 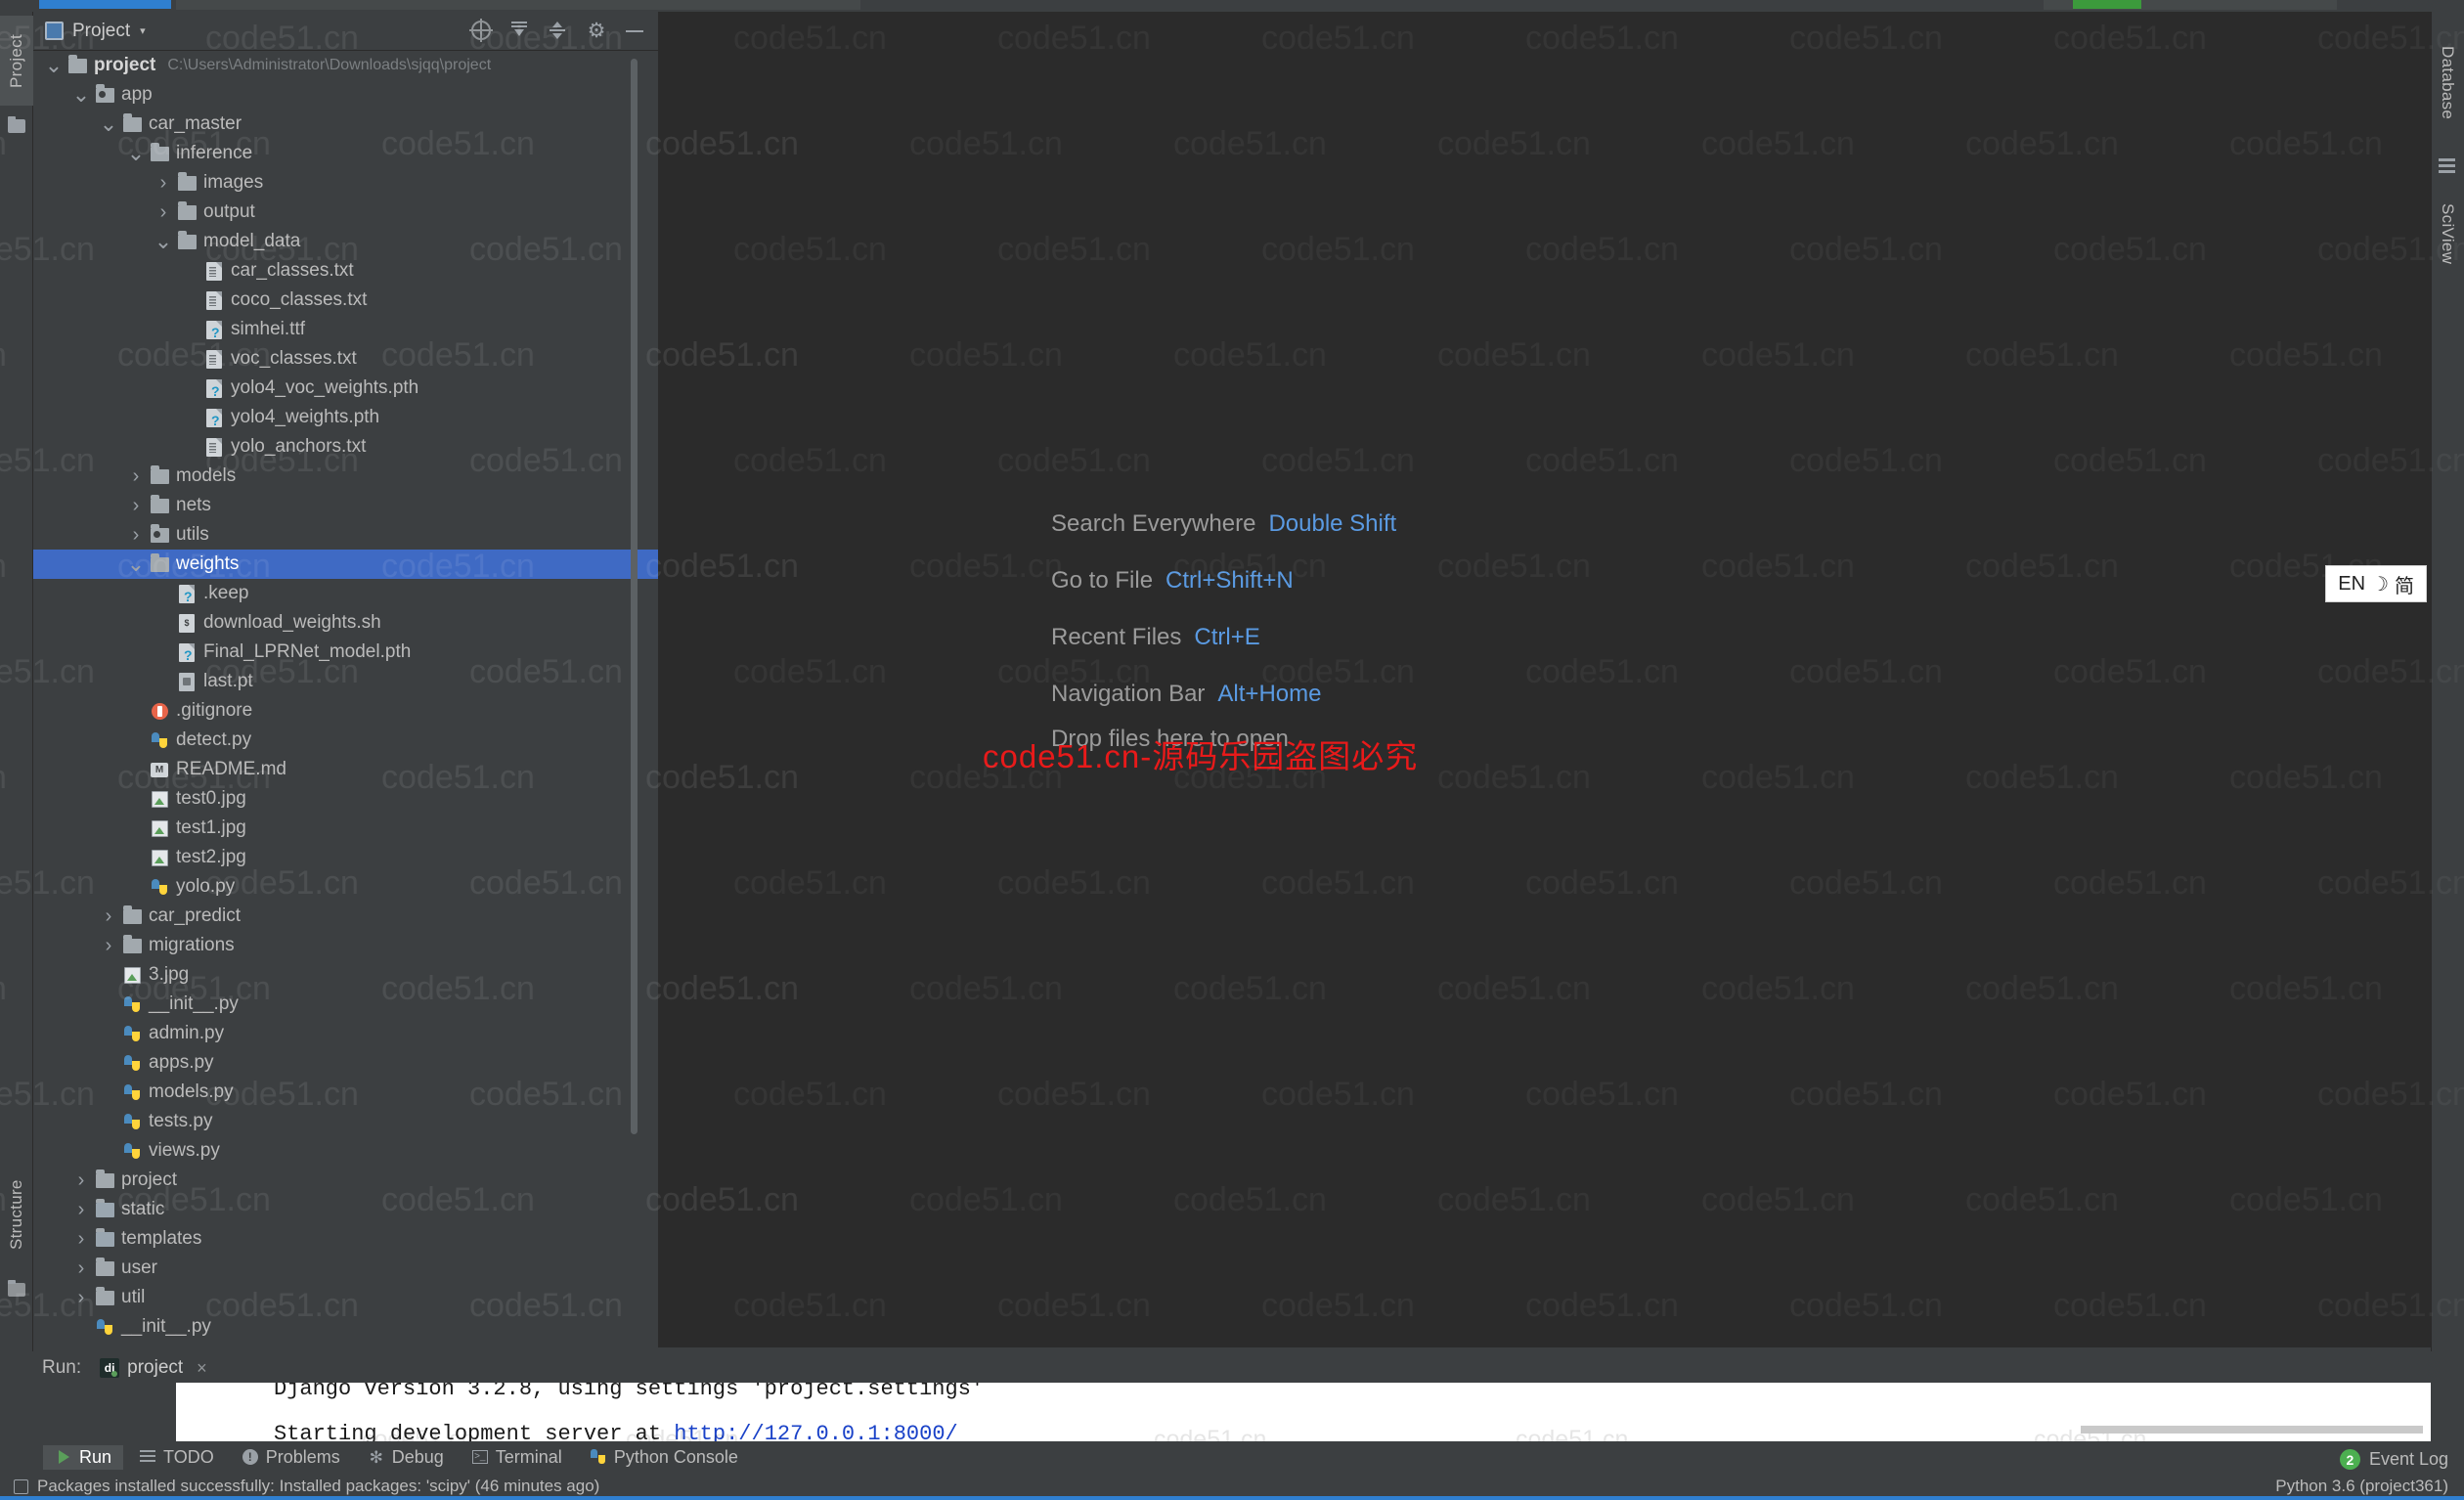 I want to click on tree-row: · car_classes.txt, so click(x=346, y=271).